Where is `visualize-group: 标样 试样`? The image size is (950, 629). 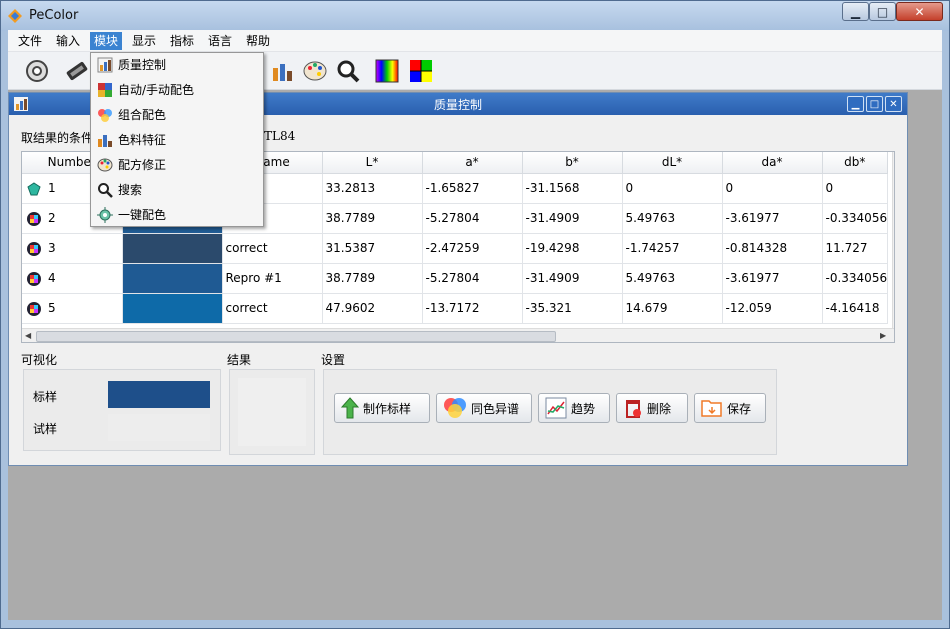
visualize-group: 标样 试样 is located at coordinates (122, 410).